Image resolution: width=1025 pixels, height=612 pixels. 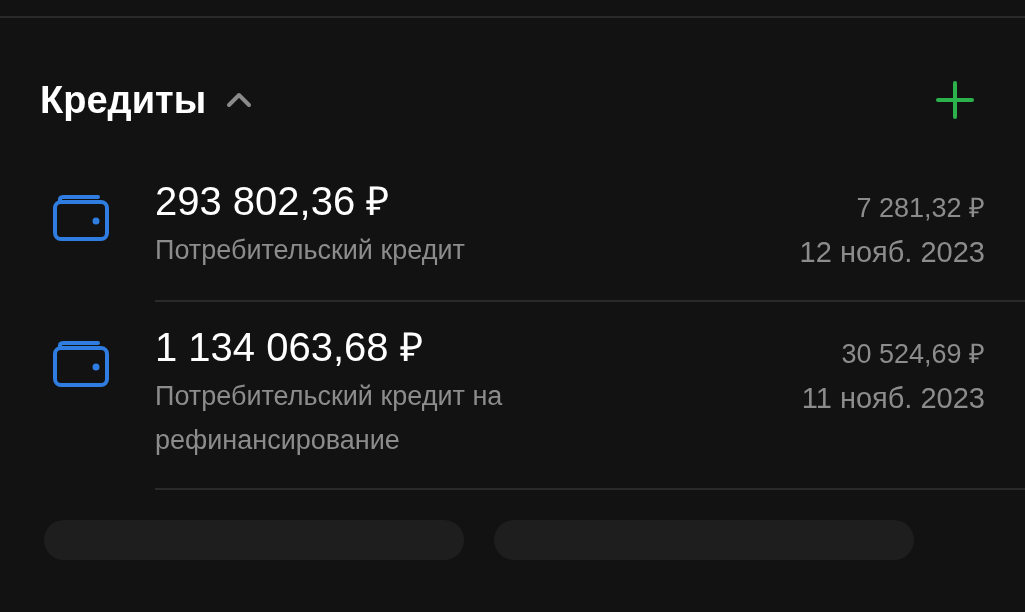 I want to click on add-button, so click(x=955, y=100).